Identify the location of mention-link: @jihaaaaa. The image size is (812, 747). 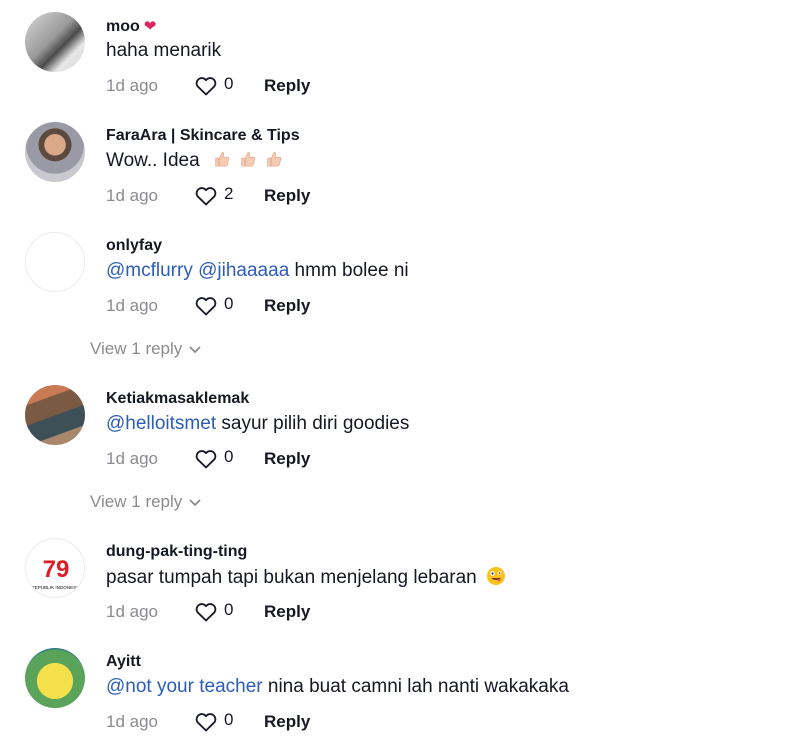
(243, 270).